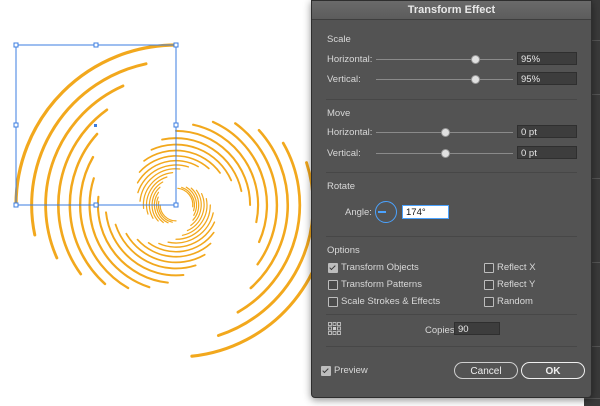 The image size is (600, 406). Describe the element at coordinates (333, 302) in the screenshot. I see `scale-strokes-checkbox` at that location.